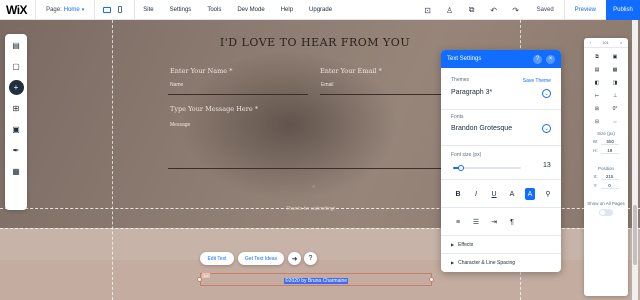 Image resolution: width=640 pixels, height=300 pixels. What do you see at coordinates (314, 187) in the screenshot?
I see `submit-marker: ○` at bounding box center [314, 187].